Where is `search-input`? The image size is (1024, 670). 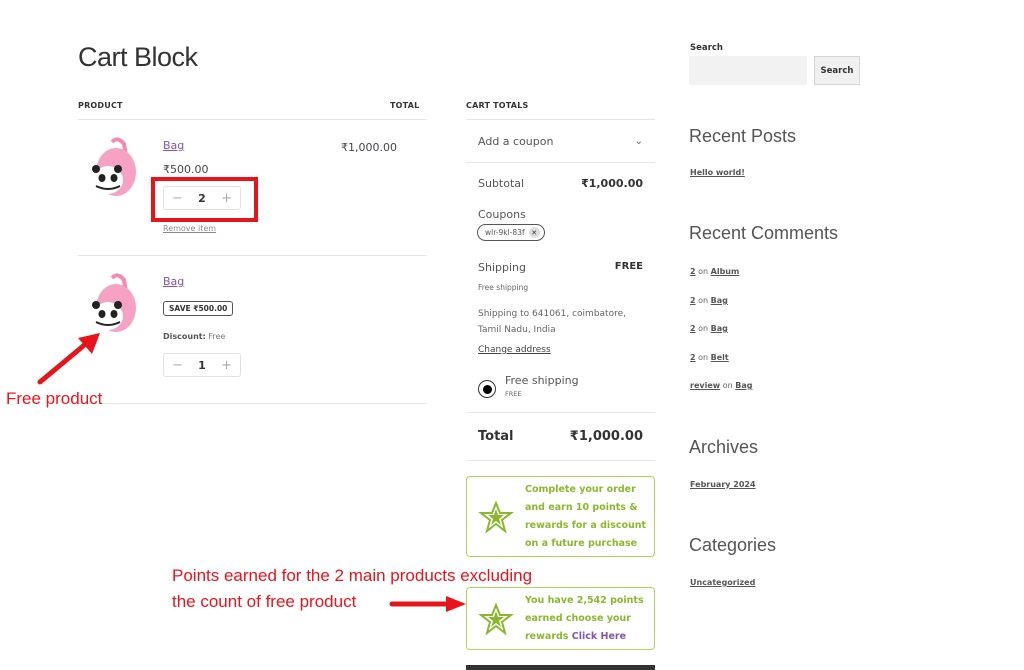 search-input is located at coordinates (748, 70).